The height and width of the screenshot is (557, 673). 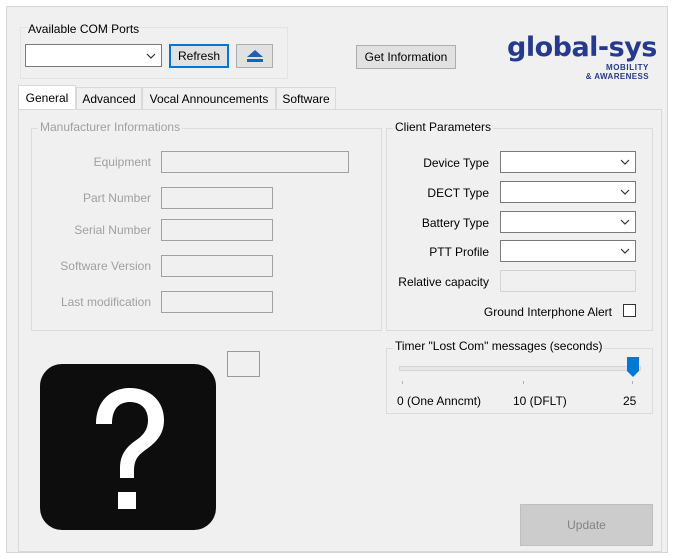 I want to click on get-information-button: Get Information, so click(x=406, y=57).